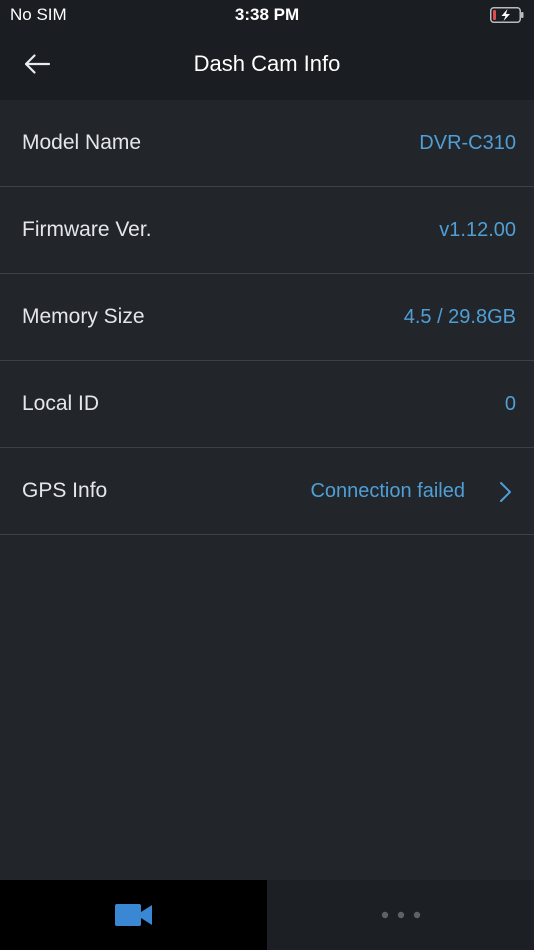  Describe the element at coordinates (467, 143) in the screenshot. I see `model-name-value: DVR-C310` at that location.